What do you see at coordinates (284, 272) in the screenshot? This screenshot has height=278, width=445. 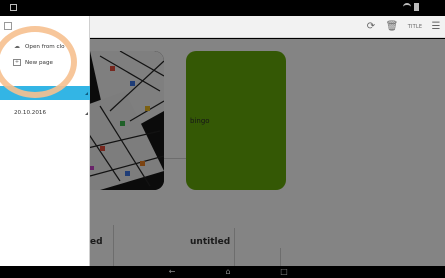 I see `recent-apps-icon: □` at bounding box center [284, 272].